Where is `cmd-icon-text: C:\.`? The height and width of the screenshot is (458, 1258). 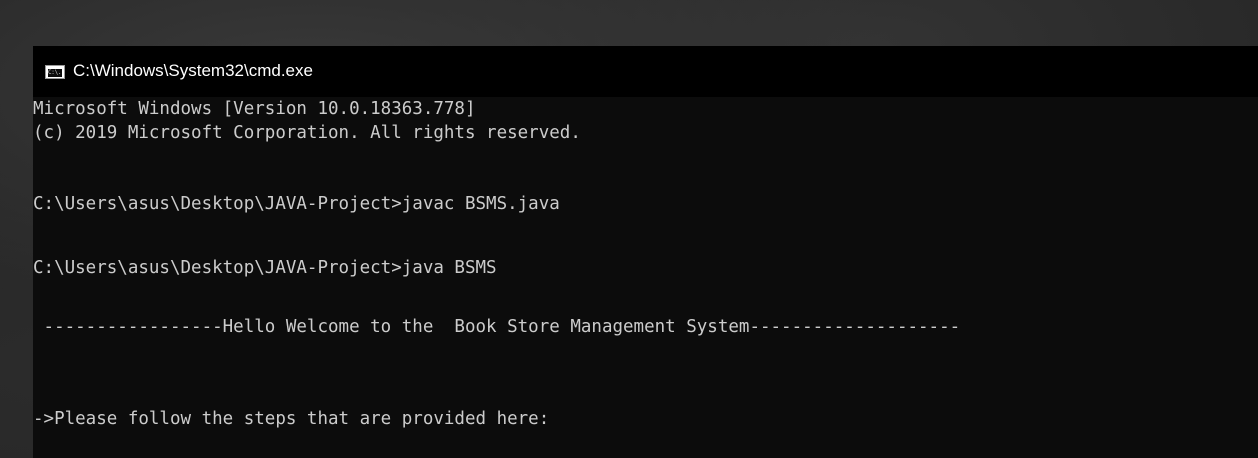
cmd-icon-text: C:\. is located at coordinates (55, 73).